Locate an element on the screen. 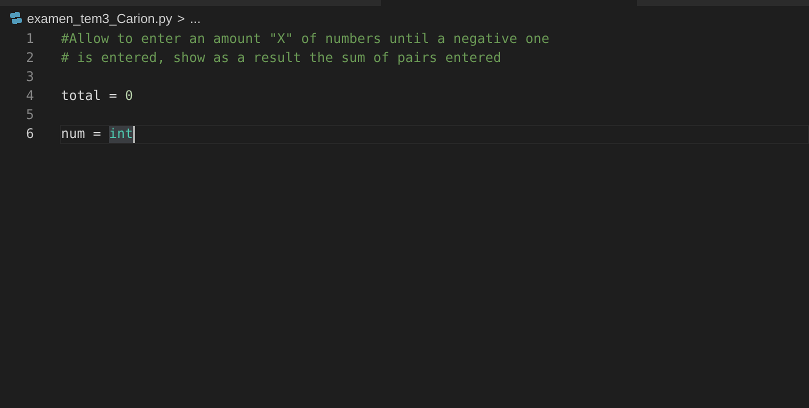 This screenshot has width=809, height=408. line-number: 6 is located at coordinates (29, 135).